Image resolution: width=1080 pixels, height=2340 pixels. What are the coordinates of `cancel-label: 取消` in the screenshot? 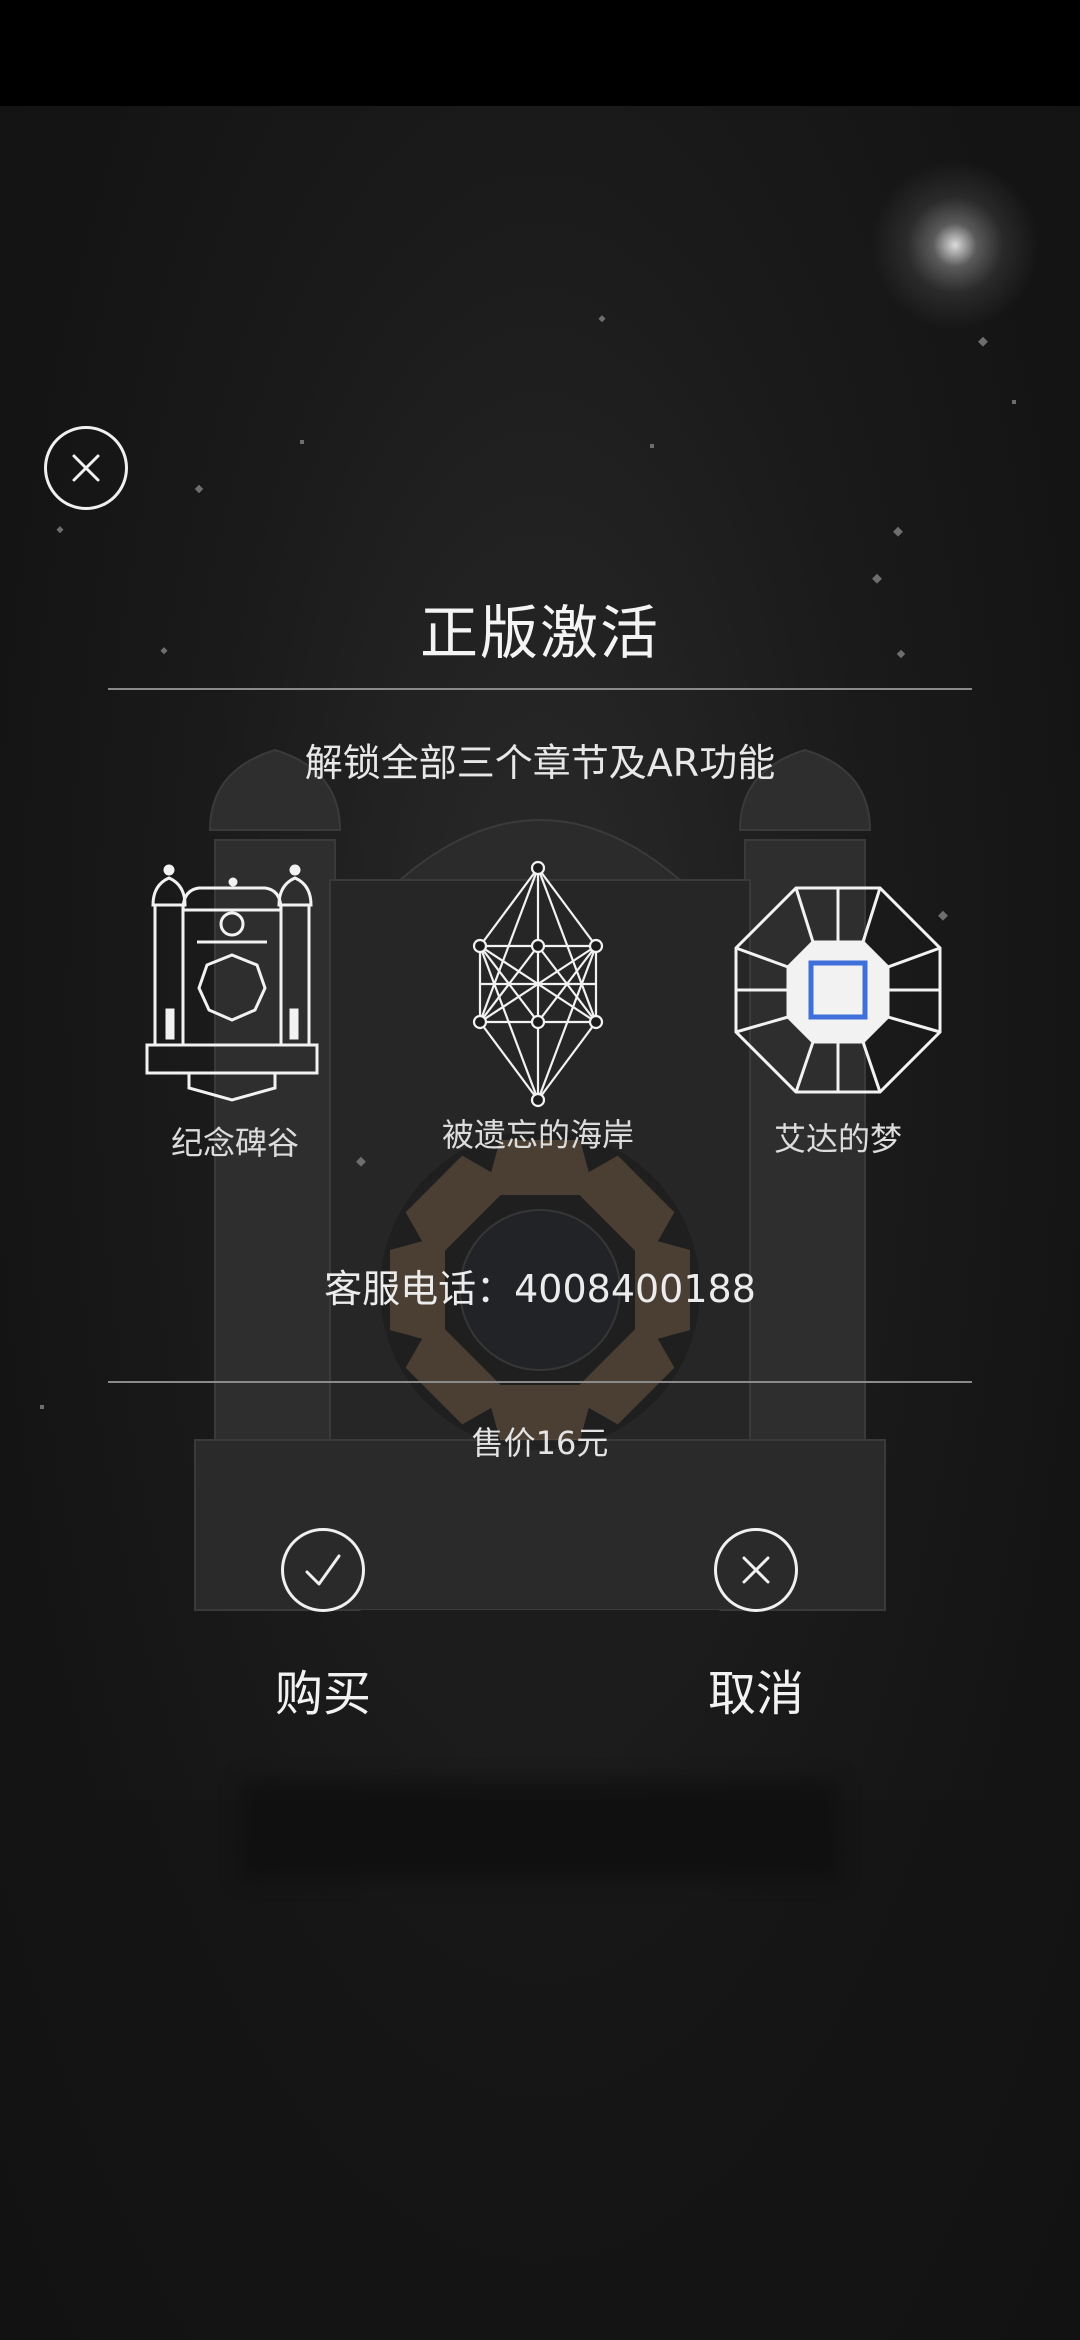 It's located at (756, 1689).